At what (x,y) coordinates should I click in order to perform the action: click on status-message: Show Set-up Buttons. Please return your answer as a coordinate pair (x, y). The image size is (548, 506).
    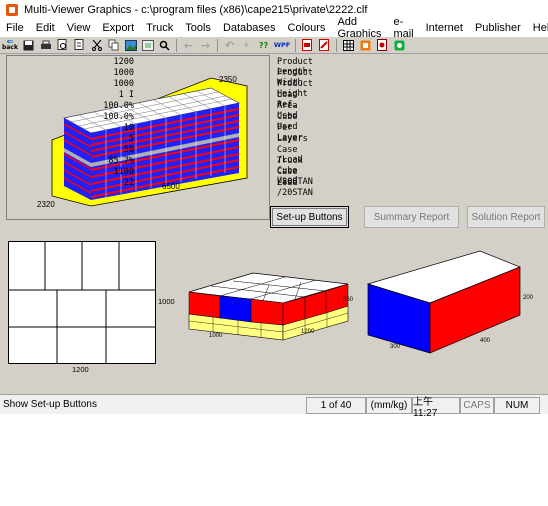
    Looking at the image, I should click on (50, 404).